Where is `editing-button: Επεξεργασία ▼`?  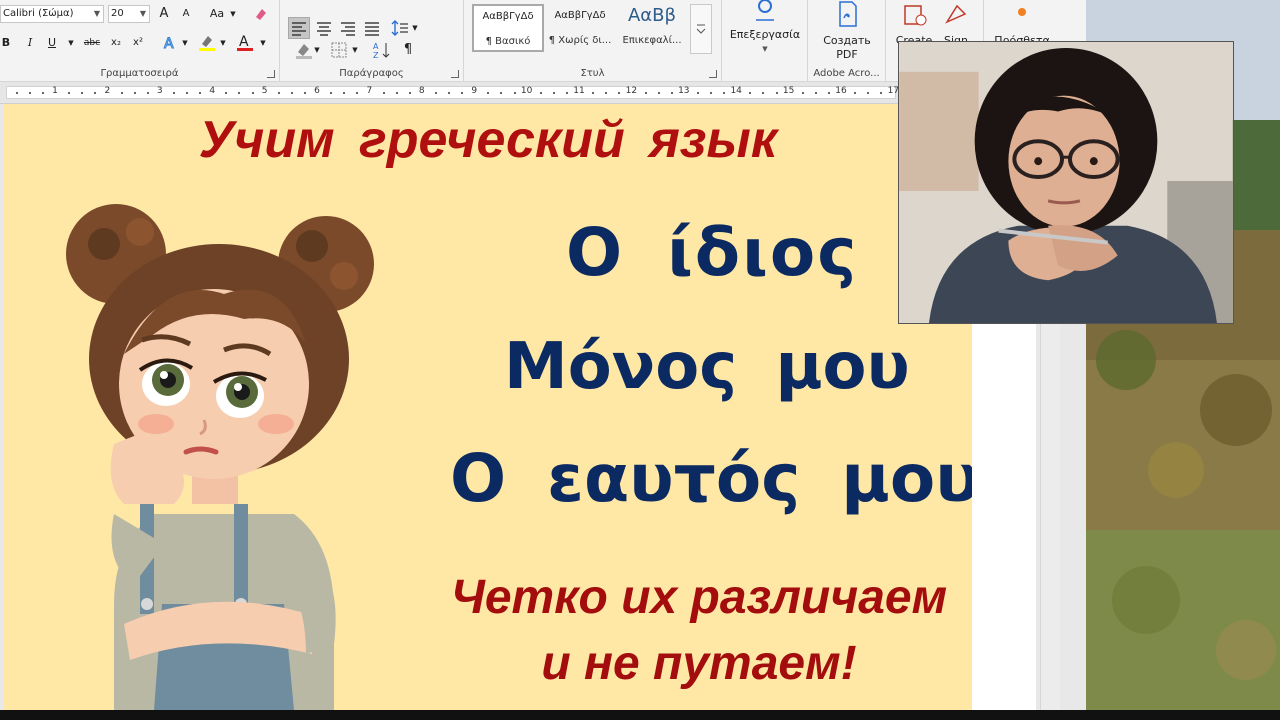 editing-button: Επεξεργασία ▼ is located at coordinates (765, 28).